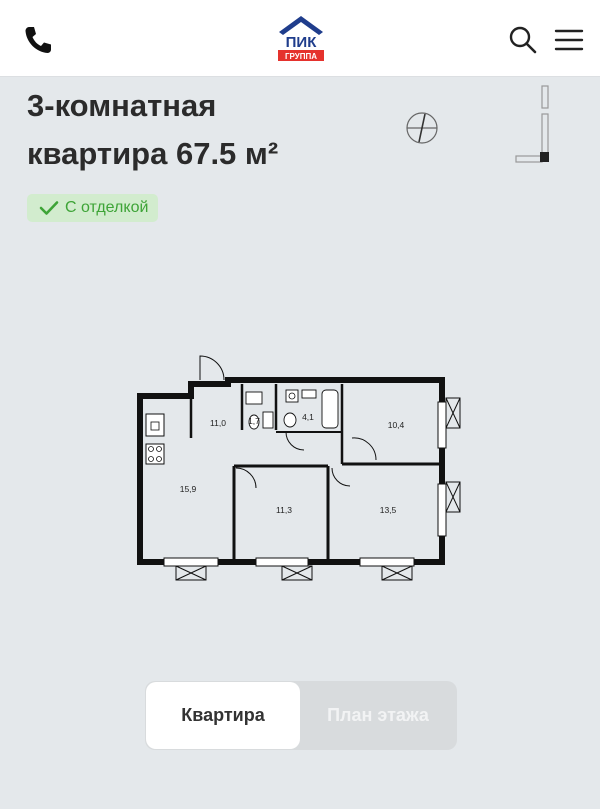 Image resolution: width=600 pixels, height=809 pixels. I want to click on logo-text: ПИК, so click(302, 42).